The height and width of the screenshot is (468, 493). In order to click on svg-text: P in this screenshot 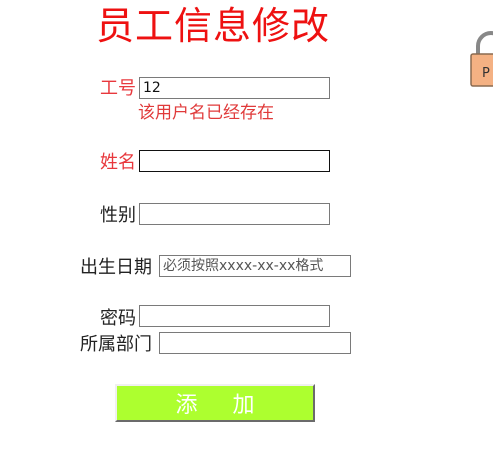, I will do `click(486, 73)`.